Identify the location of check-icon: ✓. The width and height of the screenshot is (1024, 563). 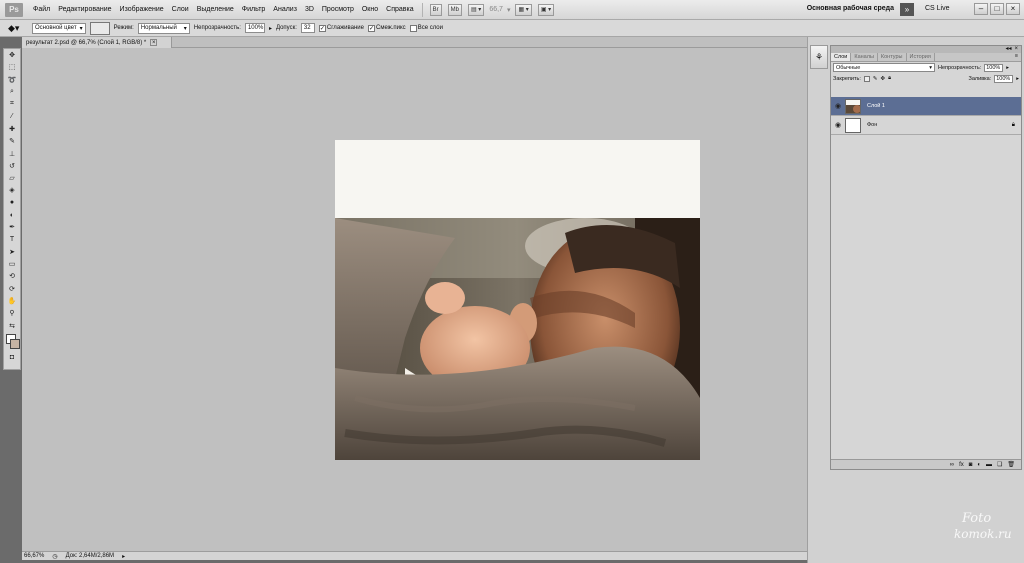
(371, 28).